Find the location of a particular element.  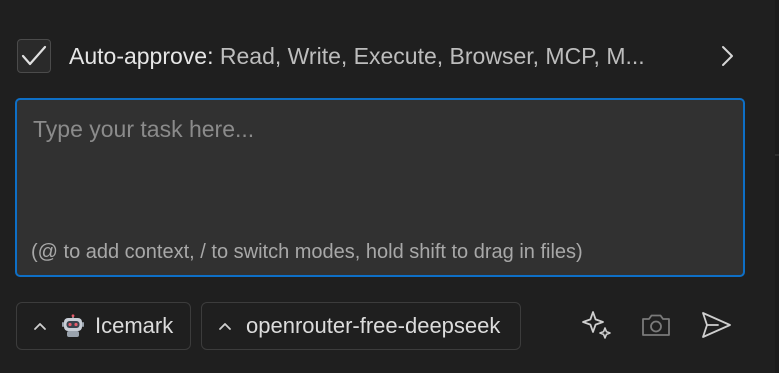

mode-selector: Icemark is located at coordinates (103, 326).